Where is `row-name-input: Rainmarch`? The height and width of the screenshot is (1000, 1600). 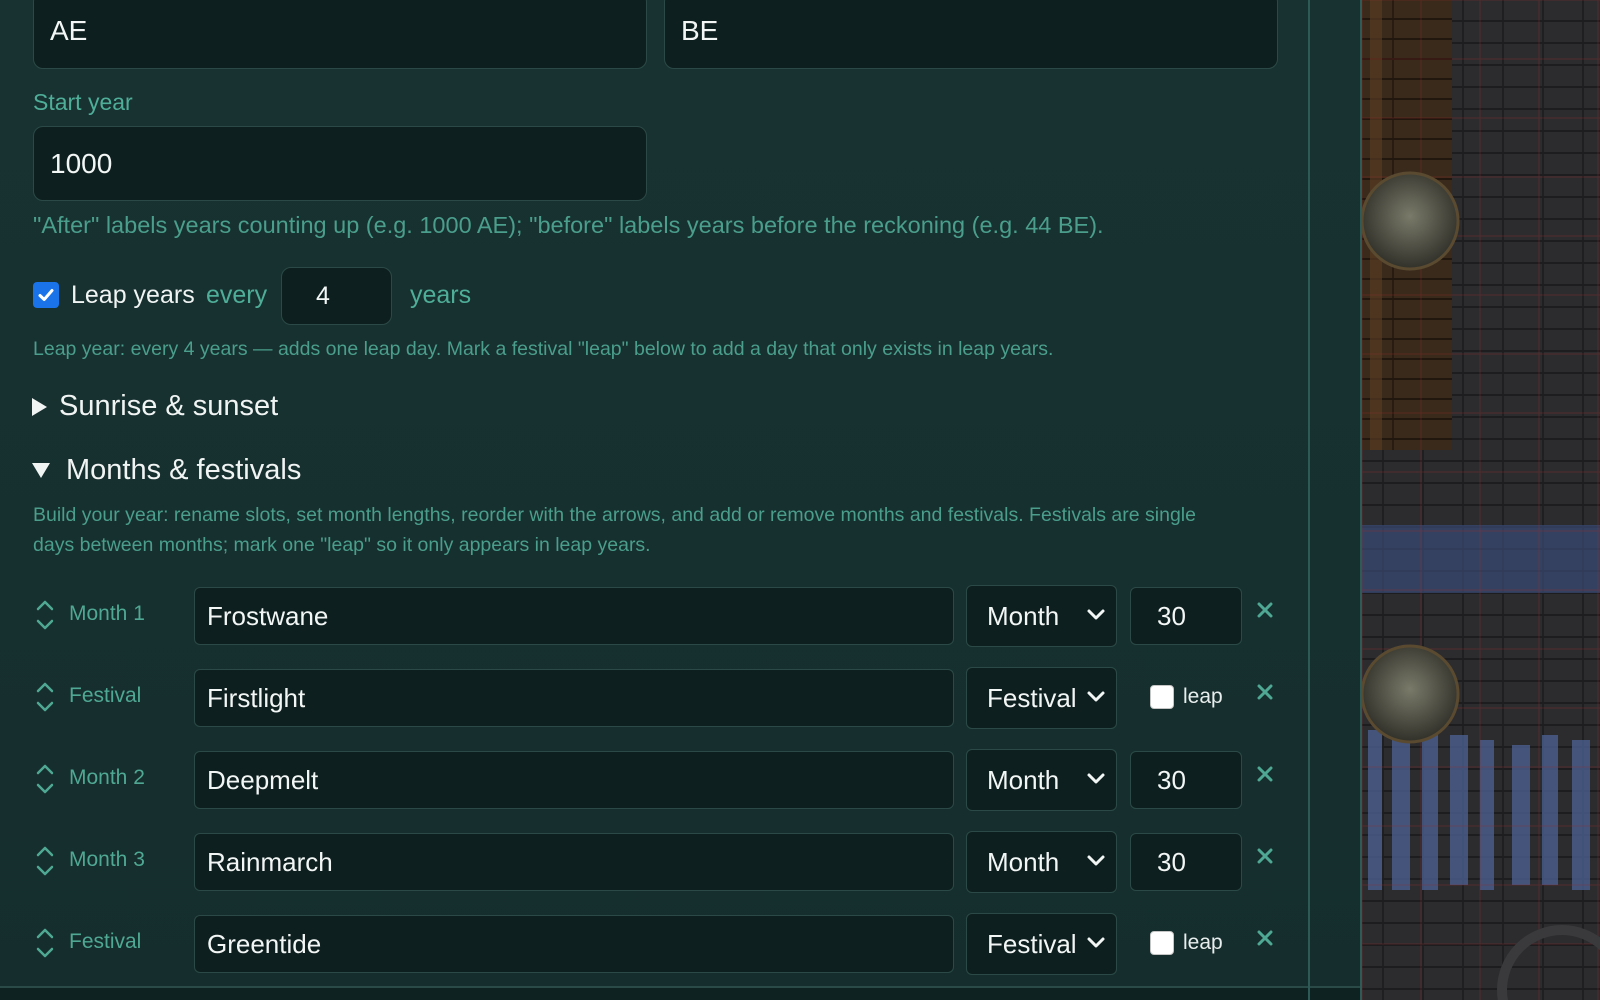
row-name-input: Rainmarch is located at coordinates (574, 862).